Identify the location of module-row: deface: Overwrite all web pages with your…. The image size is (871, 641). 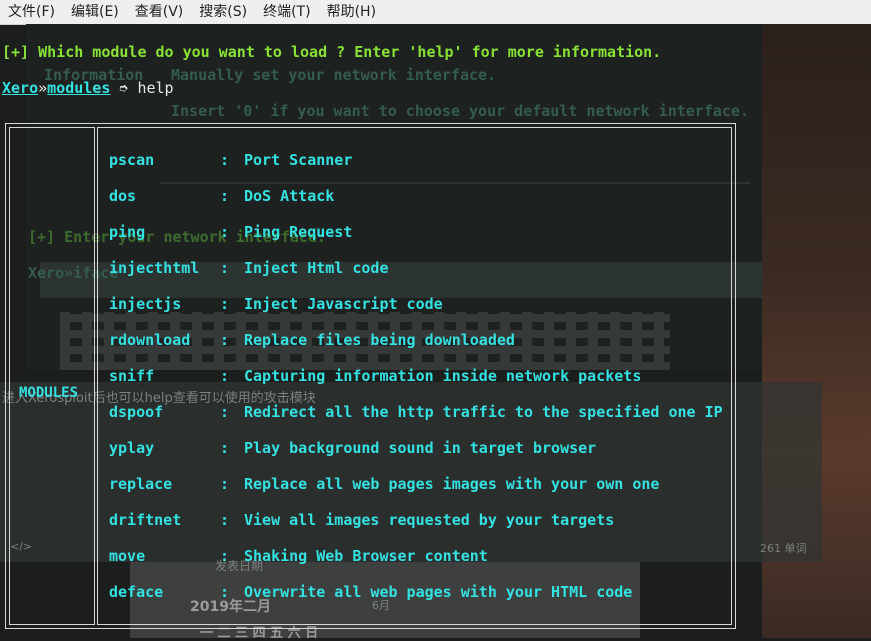
(370, 592).